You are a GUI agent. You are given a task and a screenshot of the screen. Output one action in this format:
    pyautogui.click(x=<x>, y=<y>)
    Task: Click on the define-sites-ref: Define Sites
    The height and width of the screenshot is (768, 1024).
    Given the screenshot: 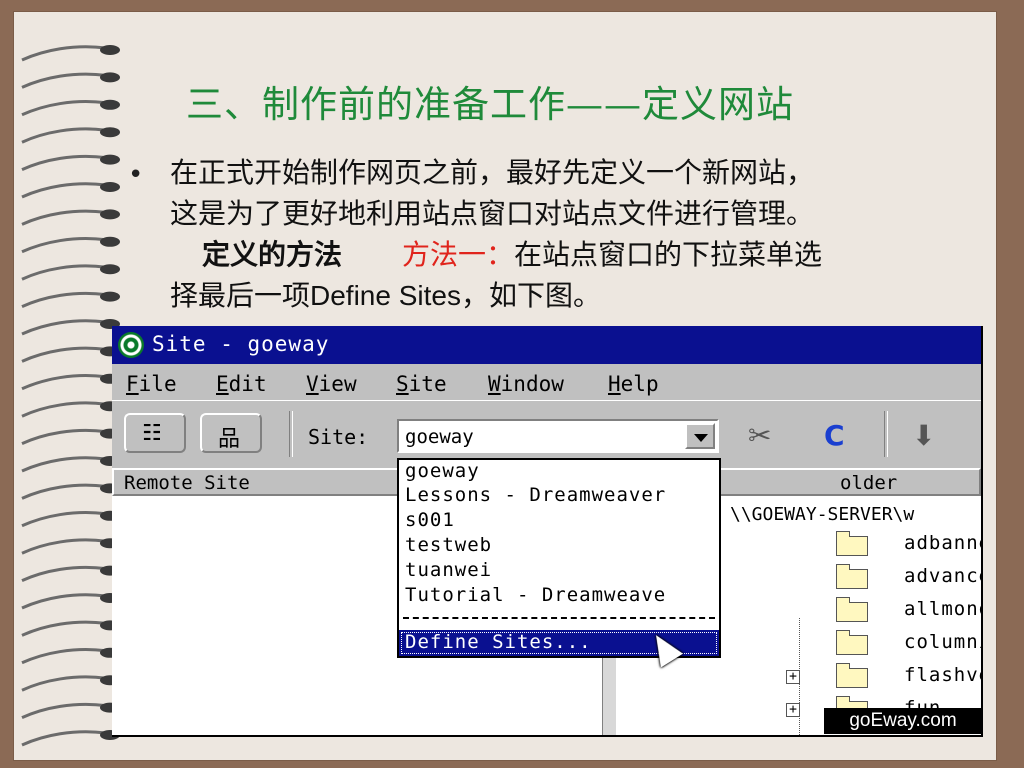 What is the action you would take?
    pyautogui.click(x=385, y=295)
    